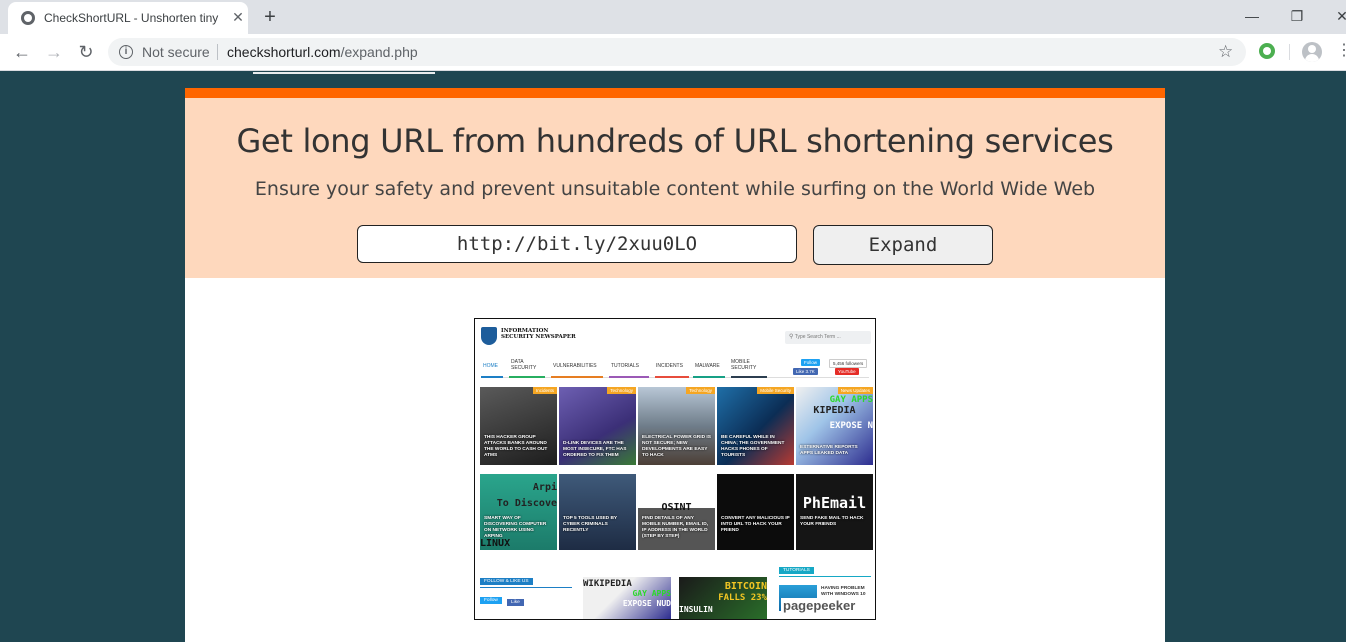 This screenshot has height=642, width=1346. I want to click on pagepeeker-watermark: pagepeeker, so click(819, 605).